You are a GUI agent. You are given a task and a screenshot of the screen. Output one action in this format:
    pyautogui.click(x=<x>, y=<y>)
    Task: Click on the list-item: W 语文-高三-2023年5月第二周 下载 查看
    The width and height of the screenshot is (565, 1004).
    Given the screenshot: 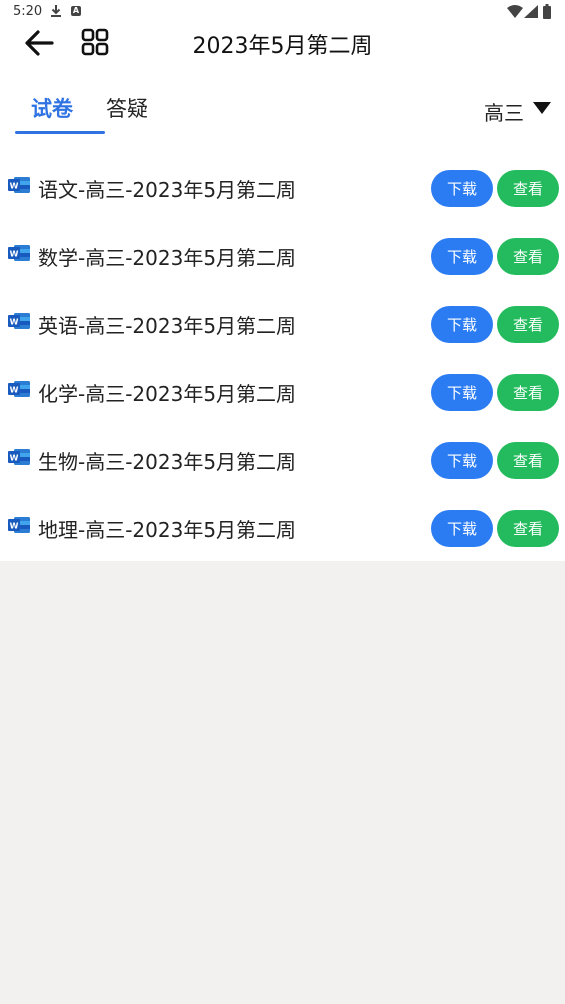 What is the action you would take?
    pyautogui.click(x=282, y=188)
    